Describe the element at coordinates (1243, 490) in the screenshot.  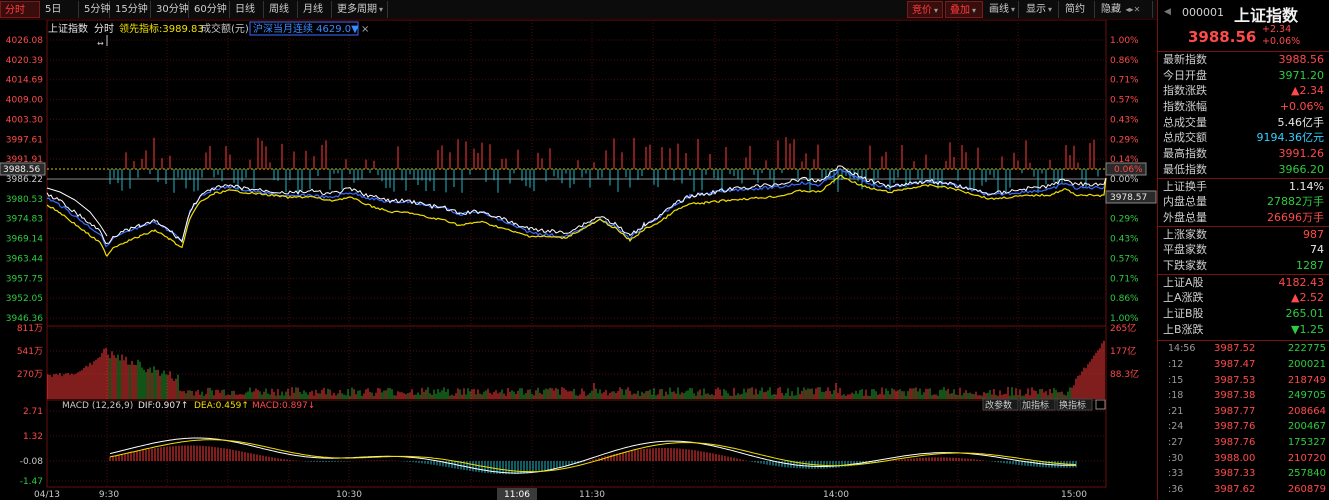
I see `tick-row: :36 3987.62 260879` at that location.